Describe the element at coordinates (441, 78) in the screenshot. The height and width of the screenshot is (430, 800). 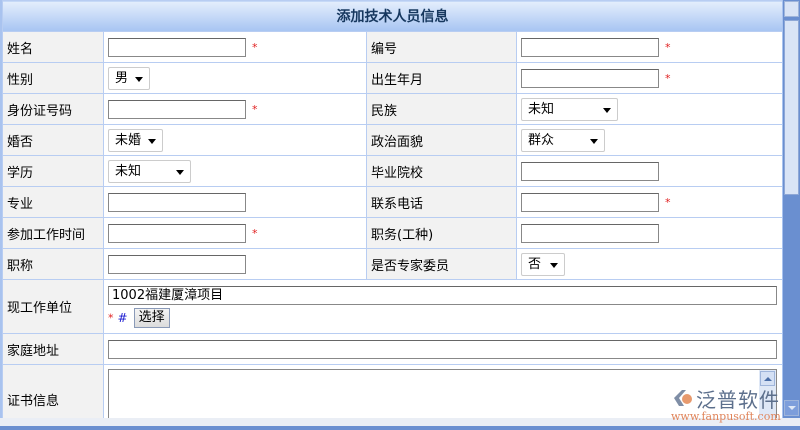
I see `label-birth-date: 出生年月` at that location.